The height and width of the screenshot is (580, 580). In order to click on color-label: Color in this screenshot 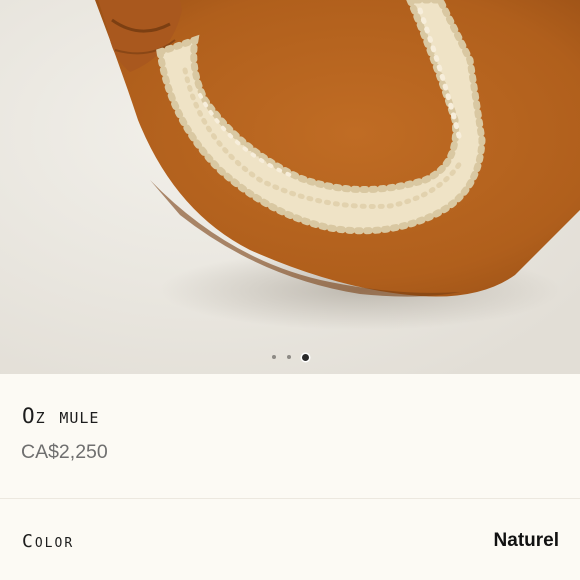, I will do `click(48, 541)`.